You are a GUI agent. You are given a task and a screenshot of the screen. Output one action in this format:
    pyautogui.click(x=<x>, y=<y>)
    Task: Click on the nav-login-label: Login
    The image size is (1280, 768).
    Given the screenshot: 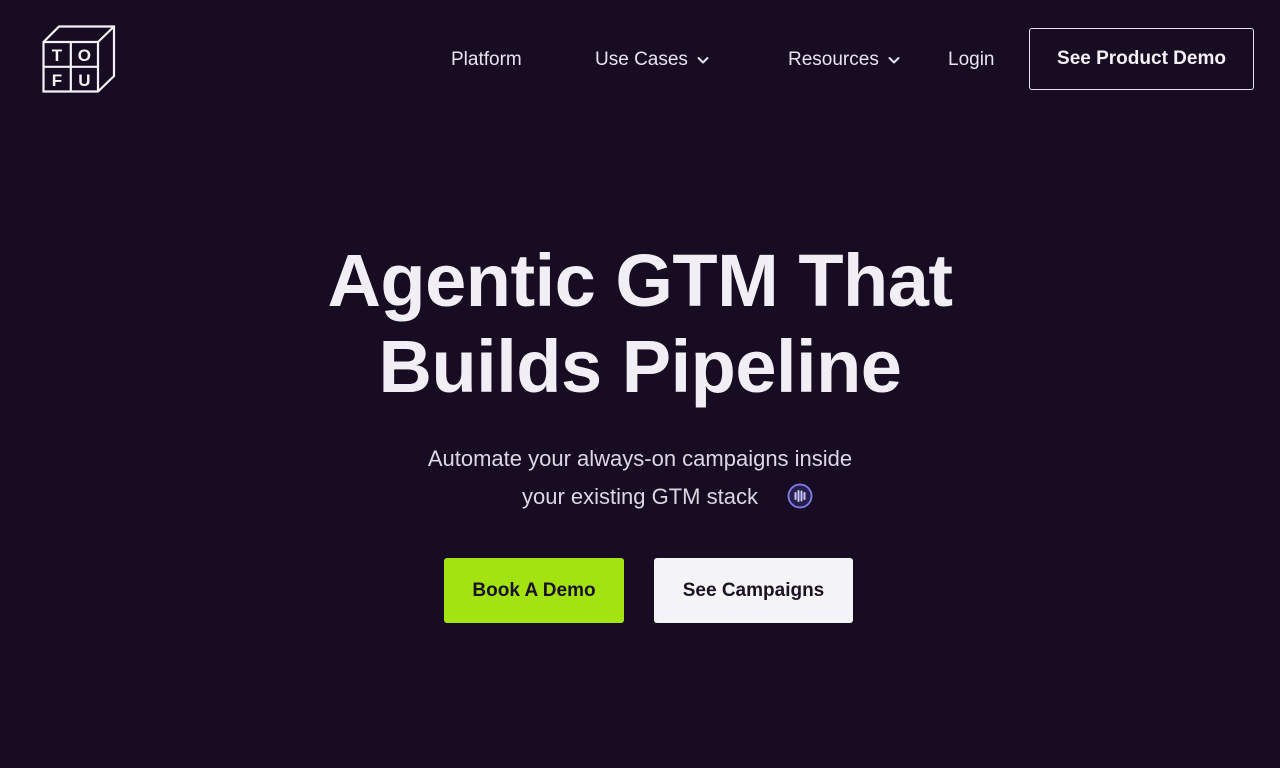 What is the action you would take?
    pyautogui.click(x=971, y=59)
    